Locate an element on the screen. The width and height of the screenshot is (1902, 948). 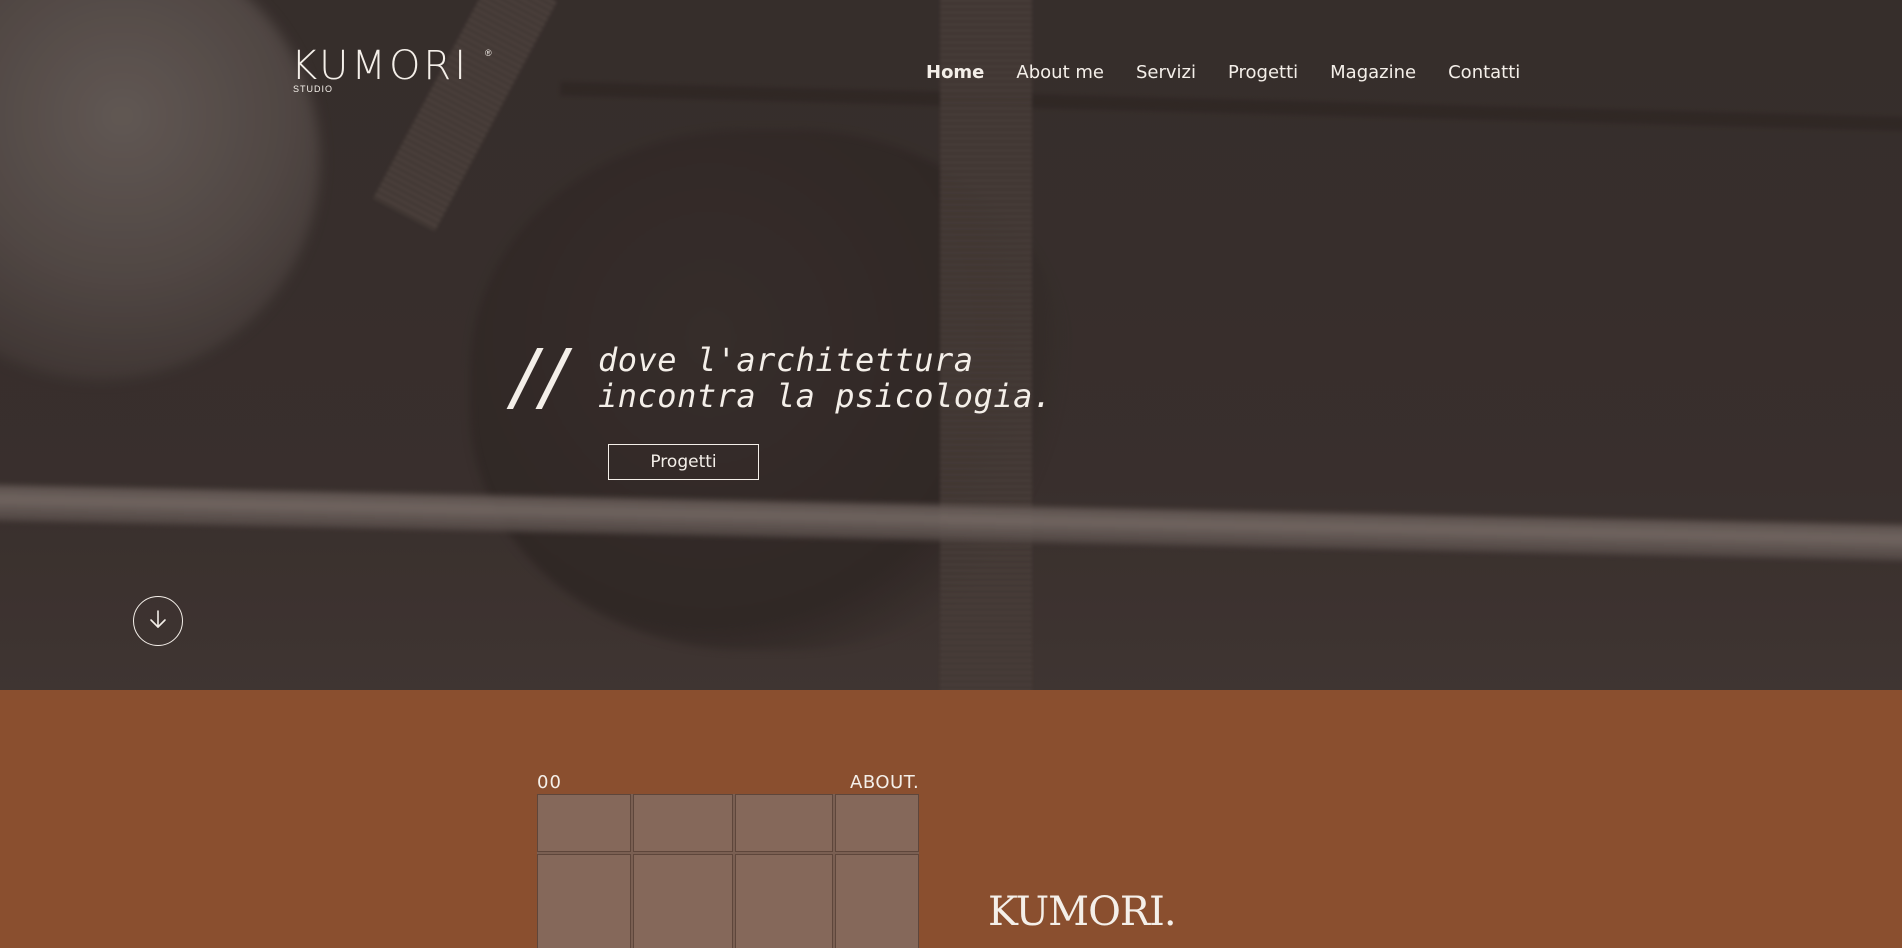
section-number: 00 is located at coordinates (549, 782).